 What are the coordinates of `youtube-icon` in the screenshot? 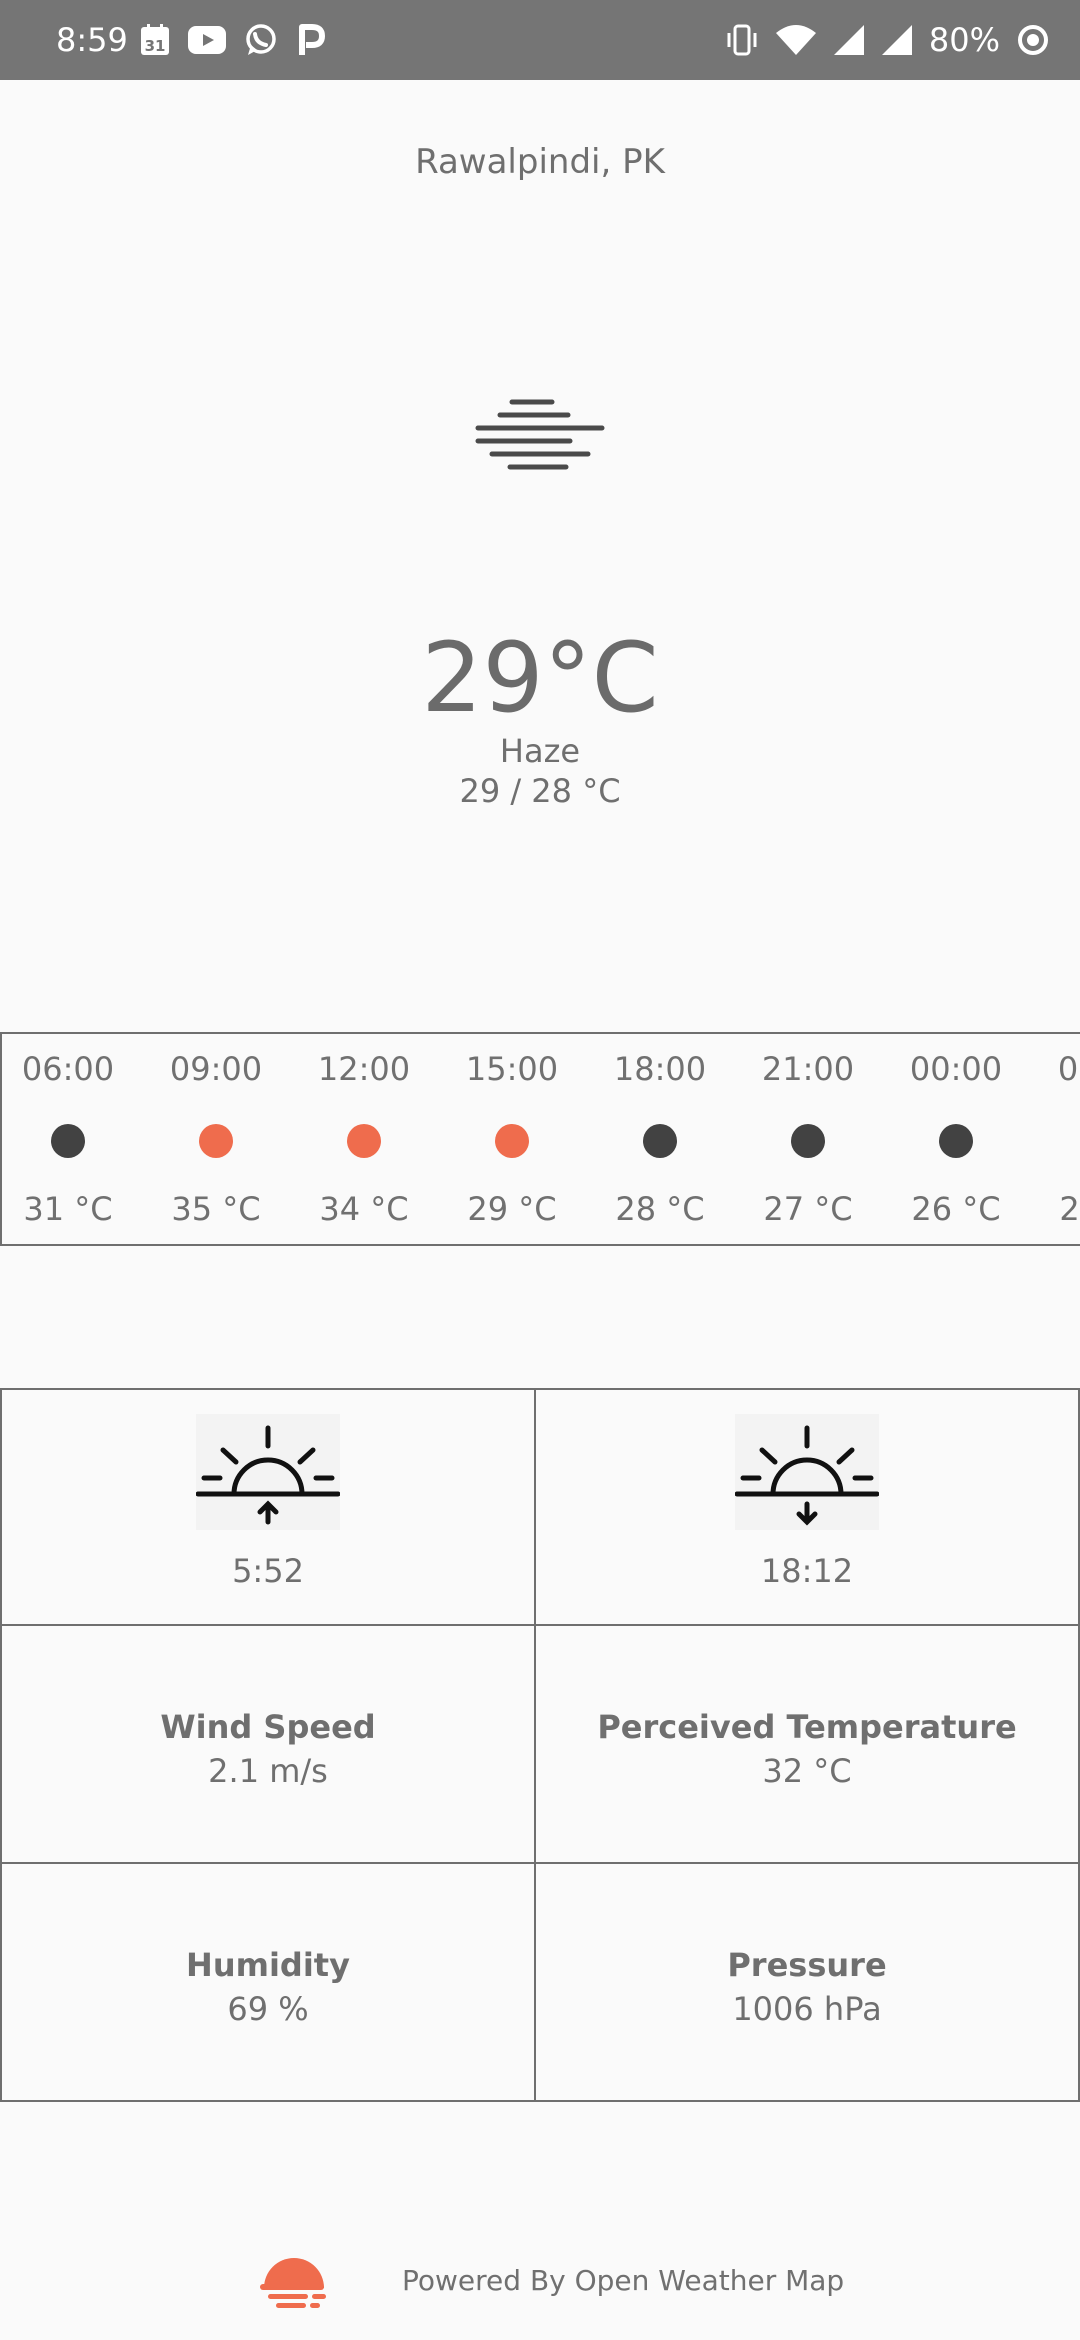 It's located at (207, 40).